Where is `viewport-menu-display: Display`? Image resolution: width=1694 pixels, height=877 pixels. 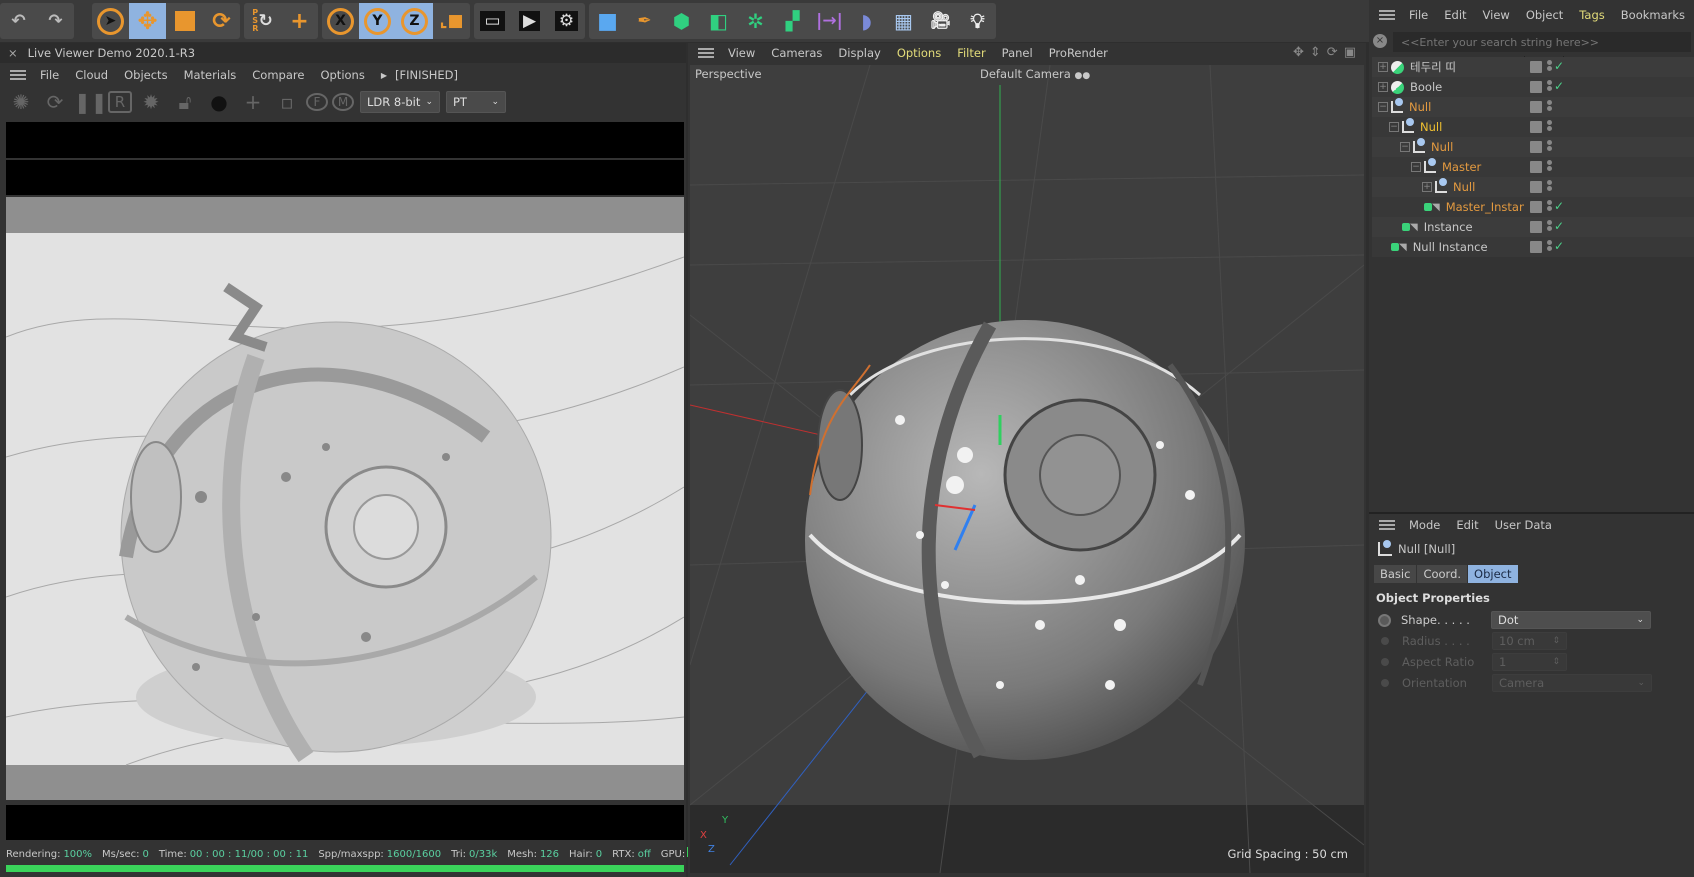
viewport-menu-display: Display is located at coordinates (859, 53).